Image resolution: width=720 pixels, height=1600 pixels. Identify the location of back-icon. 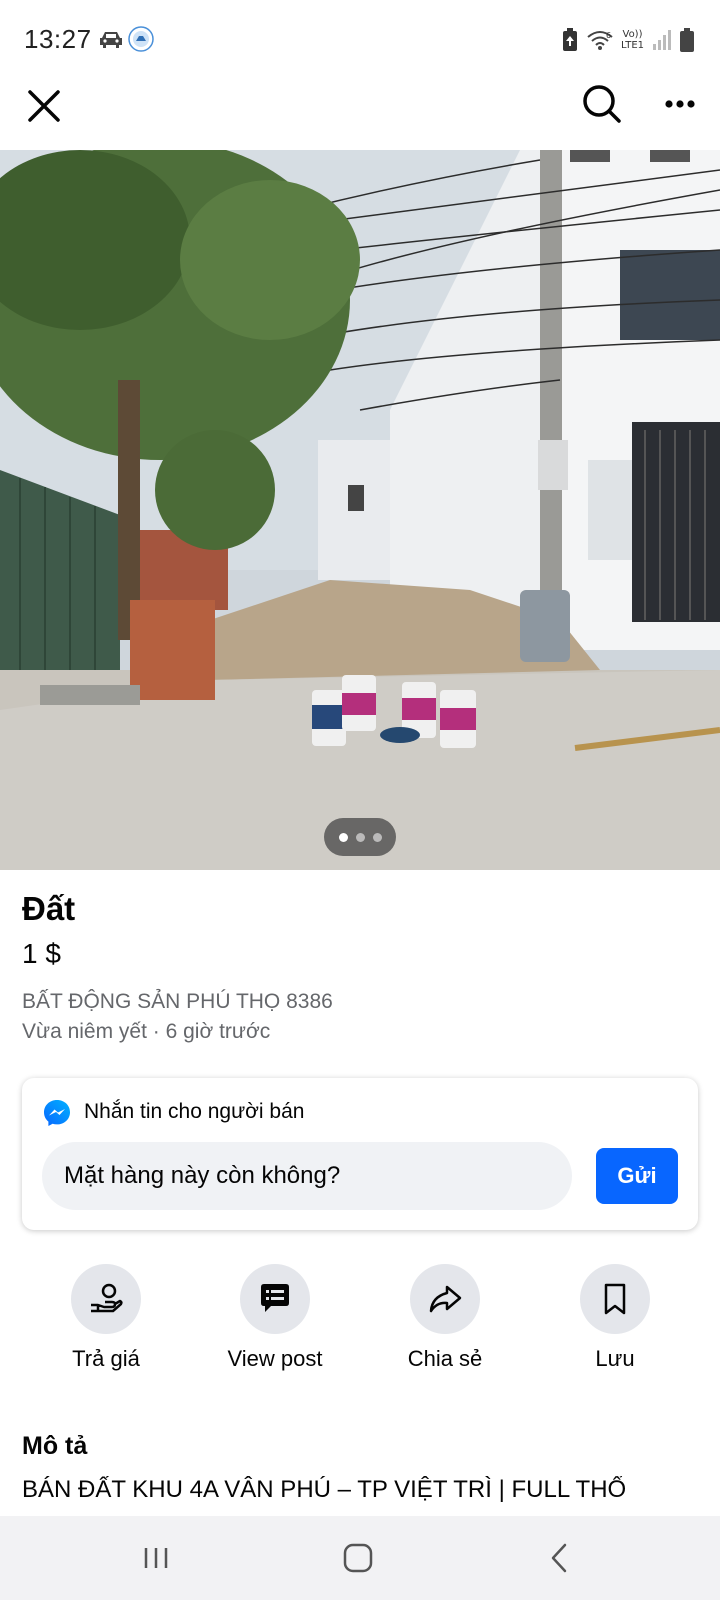
(560, 1558).